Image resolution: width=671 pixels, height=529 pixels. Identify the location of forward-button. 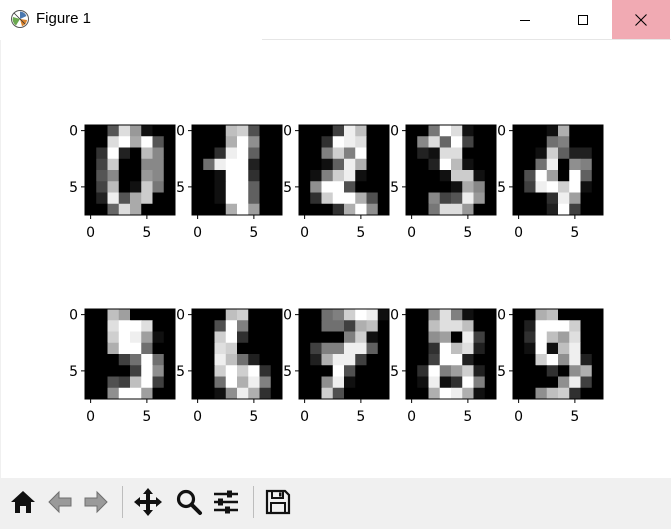
(96, 502).